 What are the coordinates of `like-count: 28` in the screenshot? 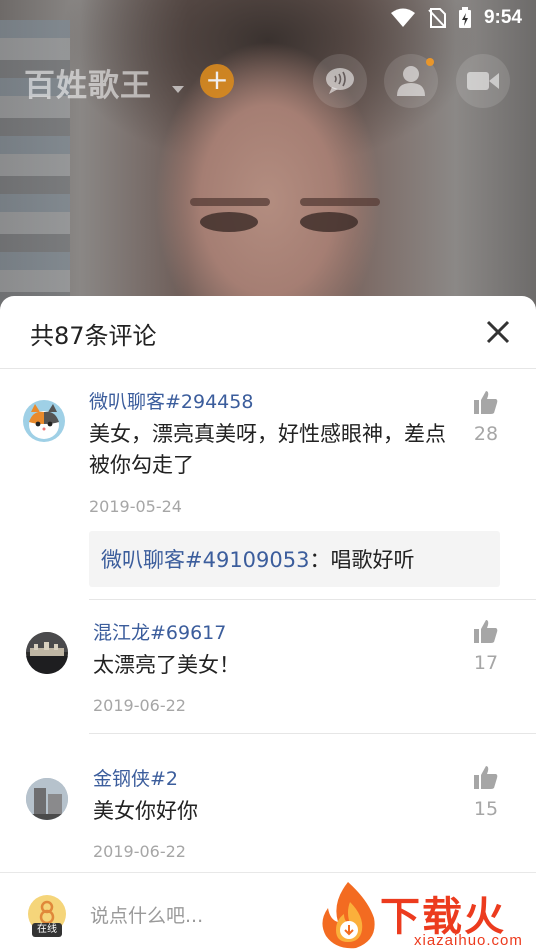 It's located at (486, 434).